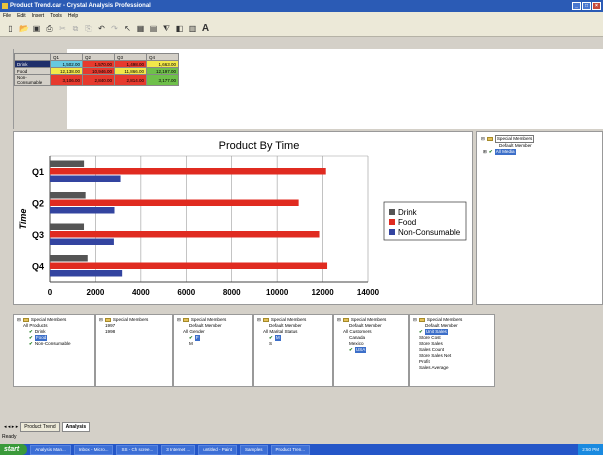  What do you see at coordinates (140, 28) in the screenshot?
I see `grid-icon: ▦` at bounding box center [140, 28].